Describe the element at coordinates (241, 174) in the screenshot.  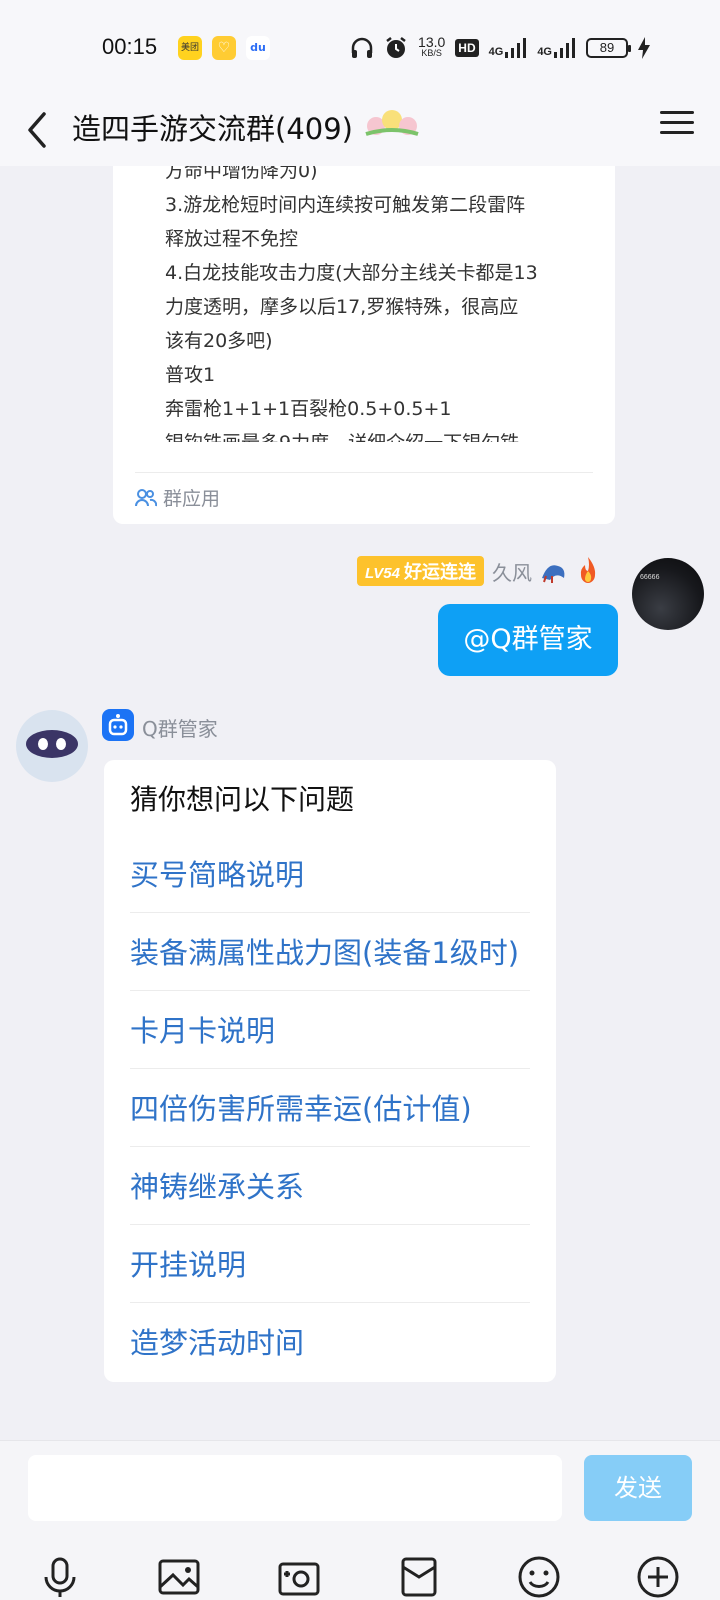
I see `card-line: 方命中增伤降为0)` at that location.